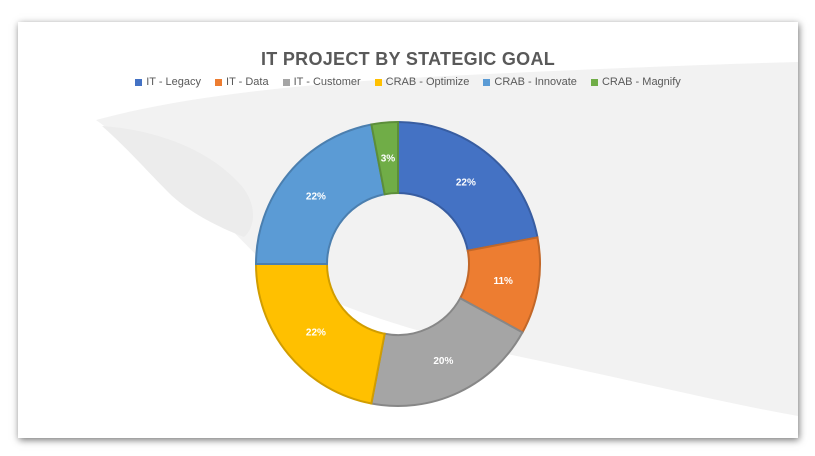  What do you see at coordinates (316, 332) in the screenshot?
I see `data-label-crab-optimize: 22%` at bounding box center [316, 332].